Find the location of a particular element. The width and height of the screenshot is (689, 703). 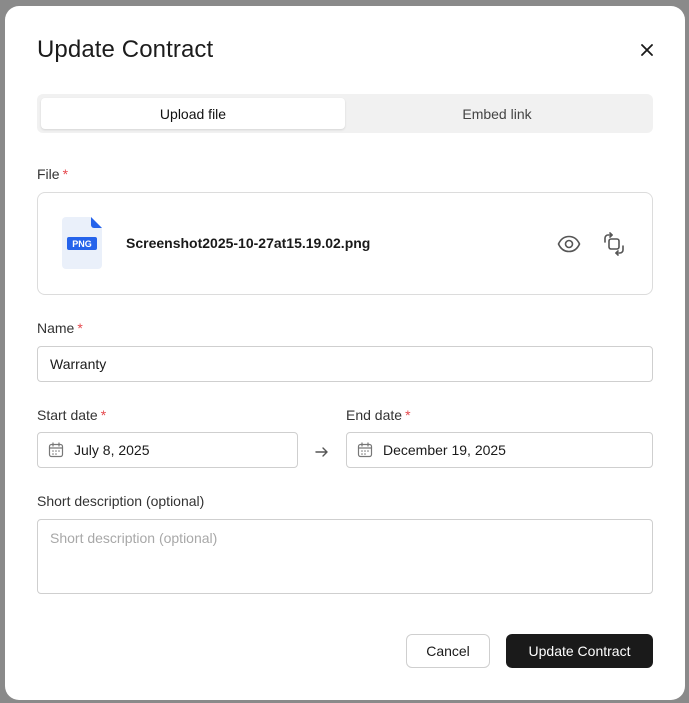

close-icon is located at coordinates (647, 50).